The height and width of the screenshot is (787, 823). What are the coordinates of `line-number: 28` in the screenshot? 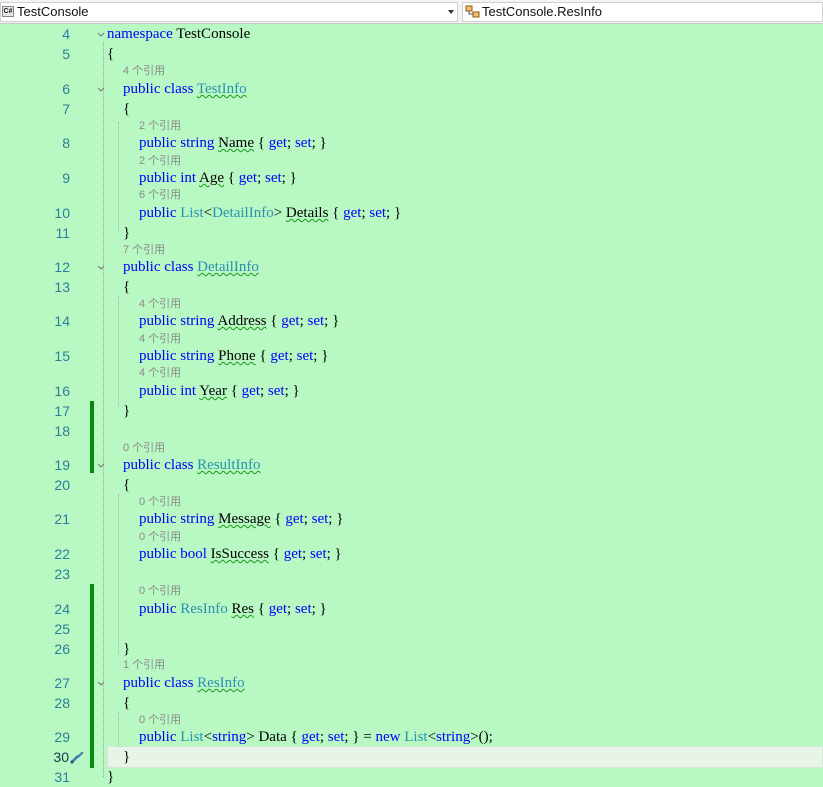 It's located at (62, 703).